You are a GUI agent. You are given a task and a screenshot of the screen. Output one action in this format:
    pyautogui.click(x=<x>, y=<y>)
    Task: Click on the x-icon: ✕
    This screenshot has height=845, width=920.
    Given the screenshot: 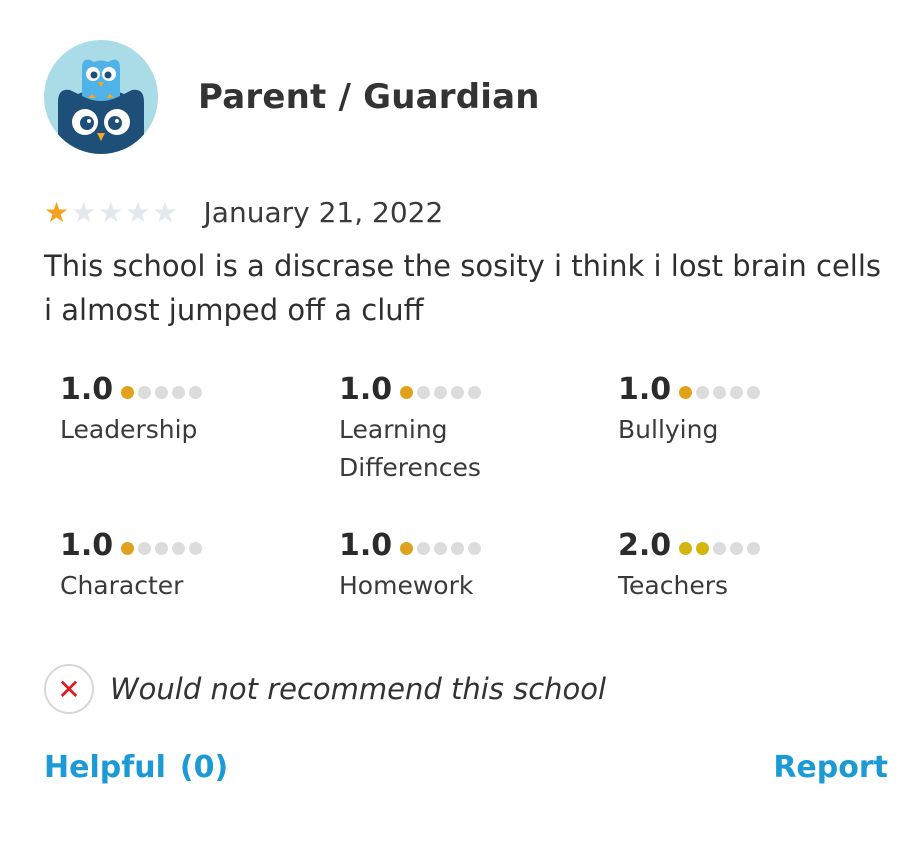 What is the action you would take?
    pyautogui.click(x=69, y=689)
    